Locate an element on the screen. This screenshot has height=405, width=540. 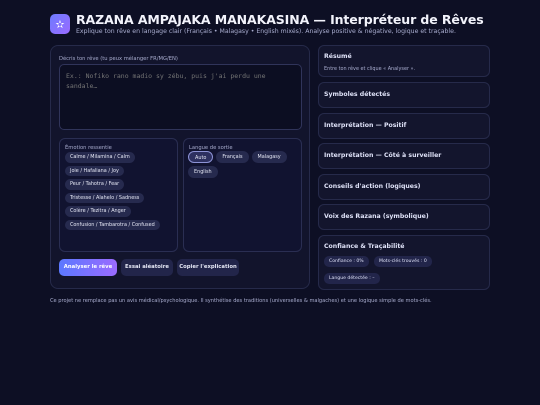
trace-title: Confiance & Traçabilité is located at coordinates (364, 246).